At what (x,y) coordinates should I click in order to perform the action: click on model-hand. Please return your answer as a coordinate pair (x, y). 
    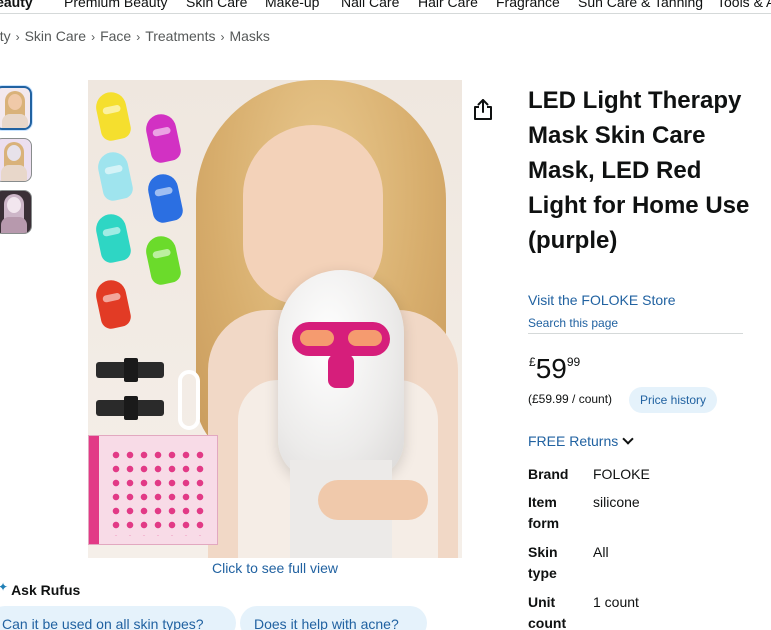
    Looking at the image, I should click on (373, 500).